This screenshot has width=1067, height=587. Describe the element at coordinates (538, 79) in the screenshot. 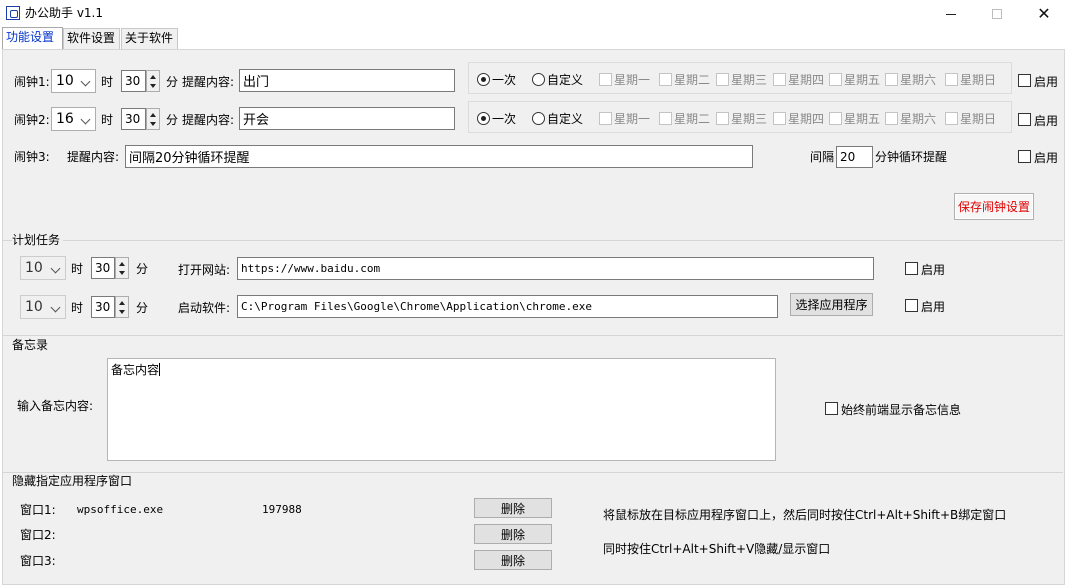

I see `alarm1-custom-radio` at that location.